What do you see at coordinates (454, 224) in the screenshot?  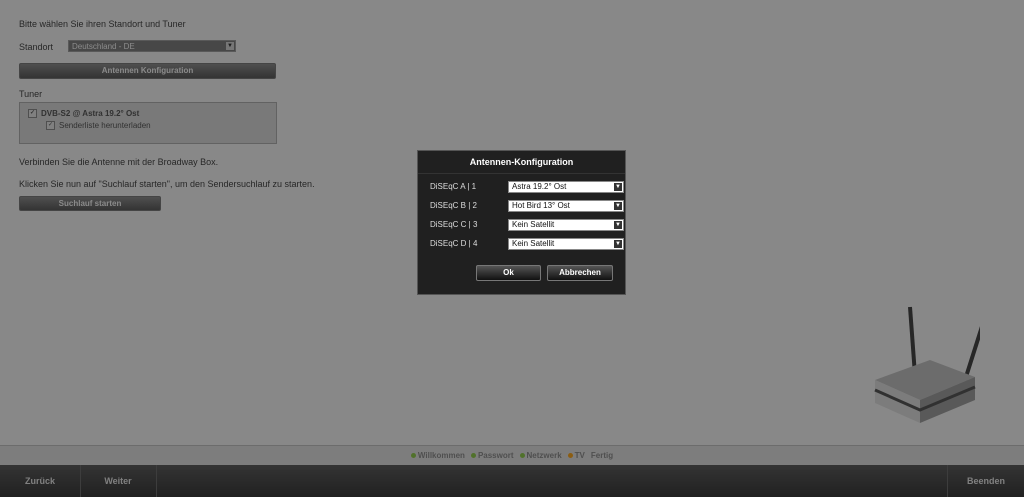 I see `diseqc-label: DiSEqC C | 3` at bounding box center [454, 224].